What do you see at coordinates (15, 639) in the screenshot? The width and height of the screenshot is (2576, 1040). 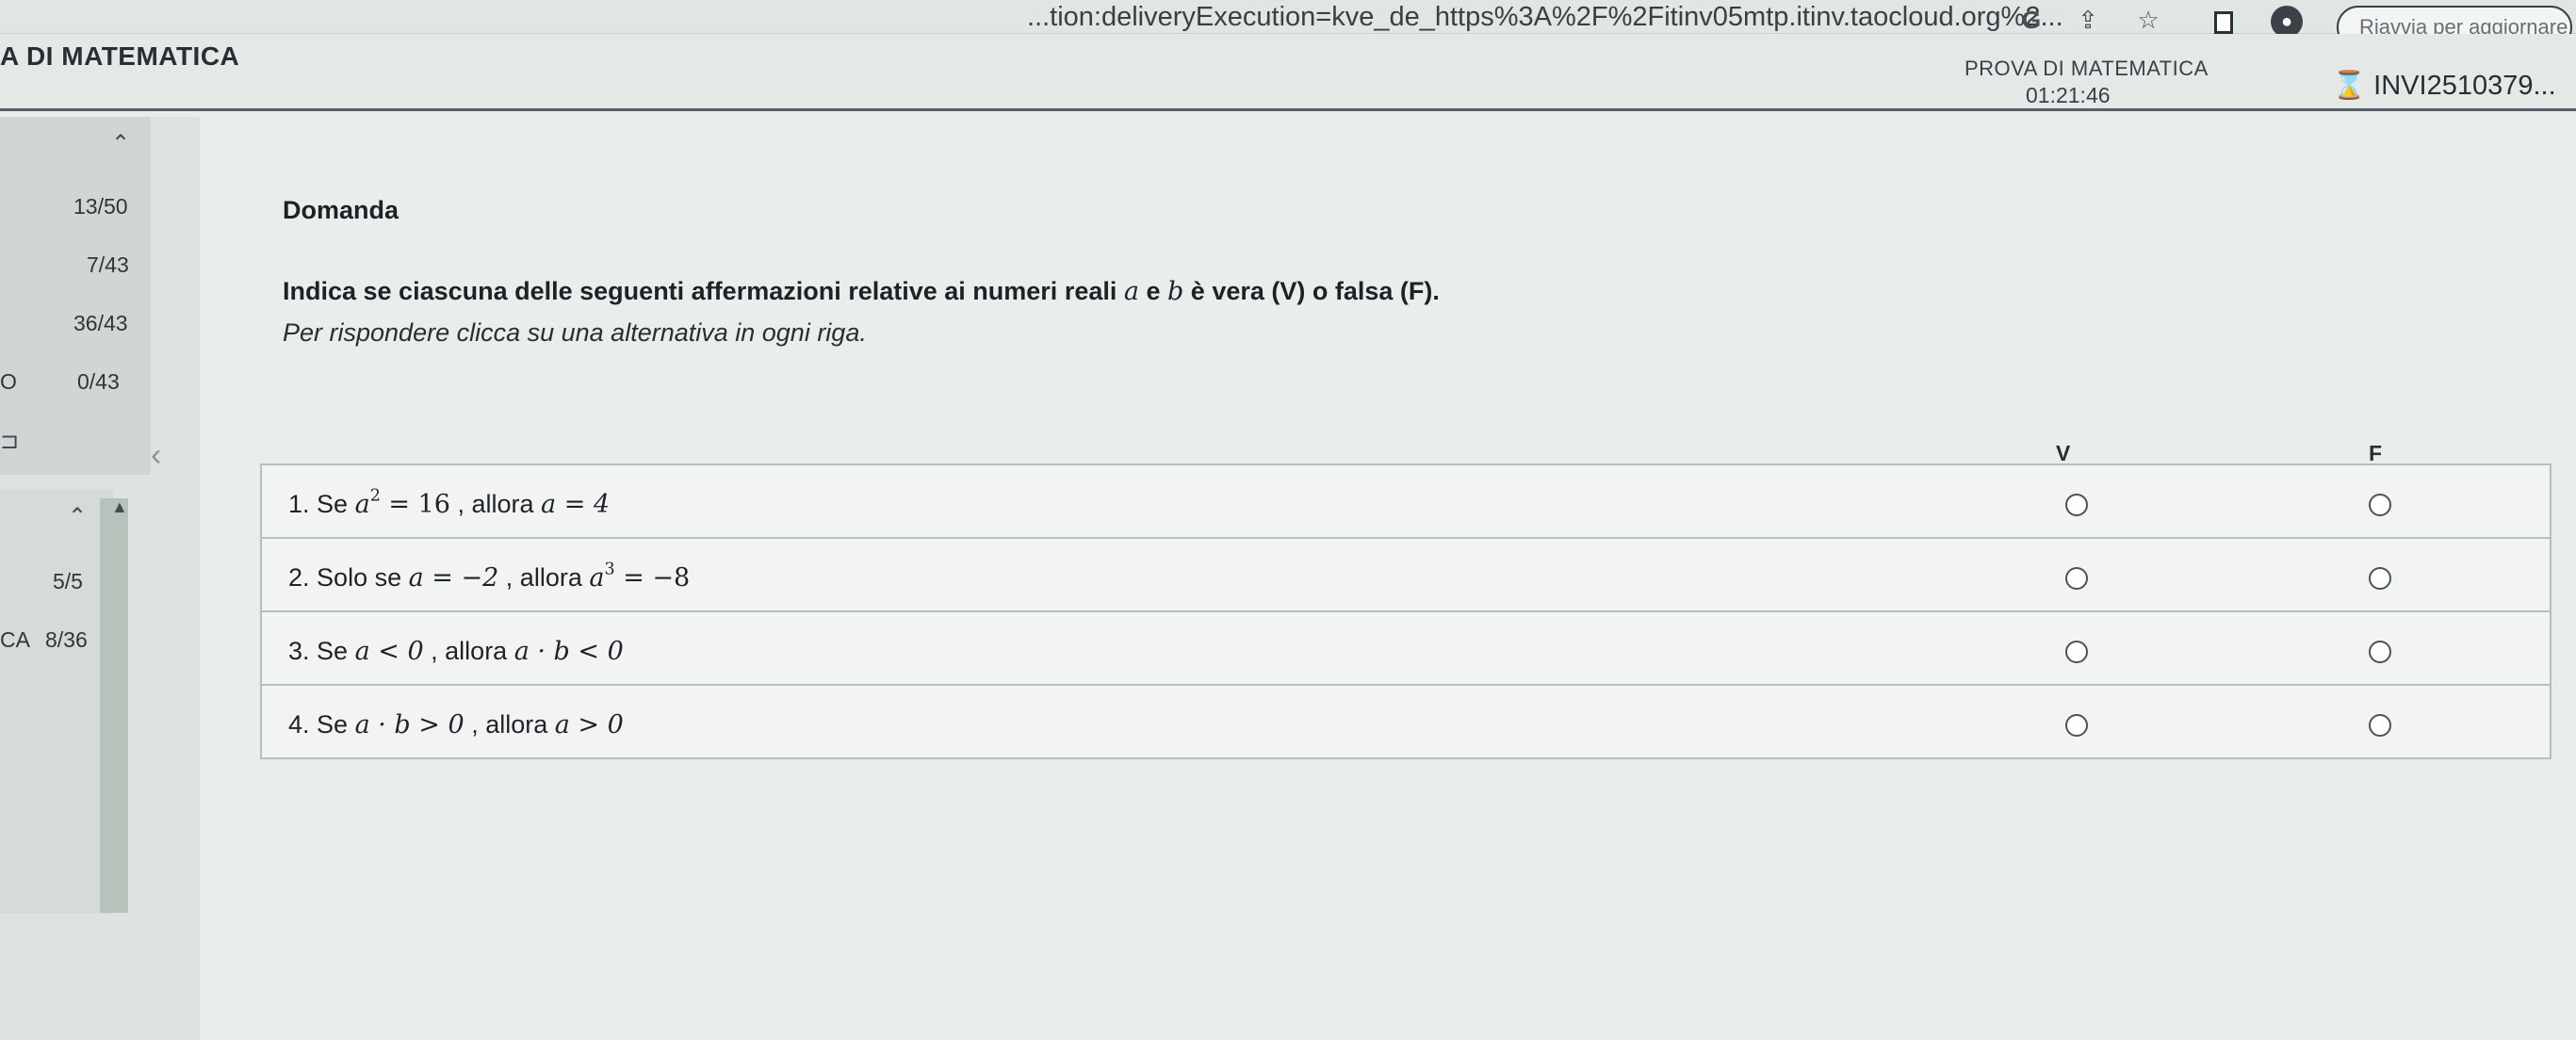 I see `item-prefix: CA` at bounding box center [15, 639].